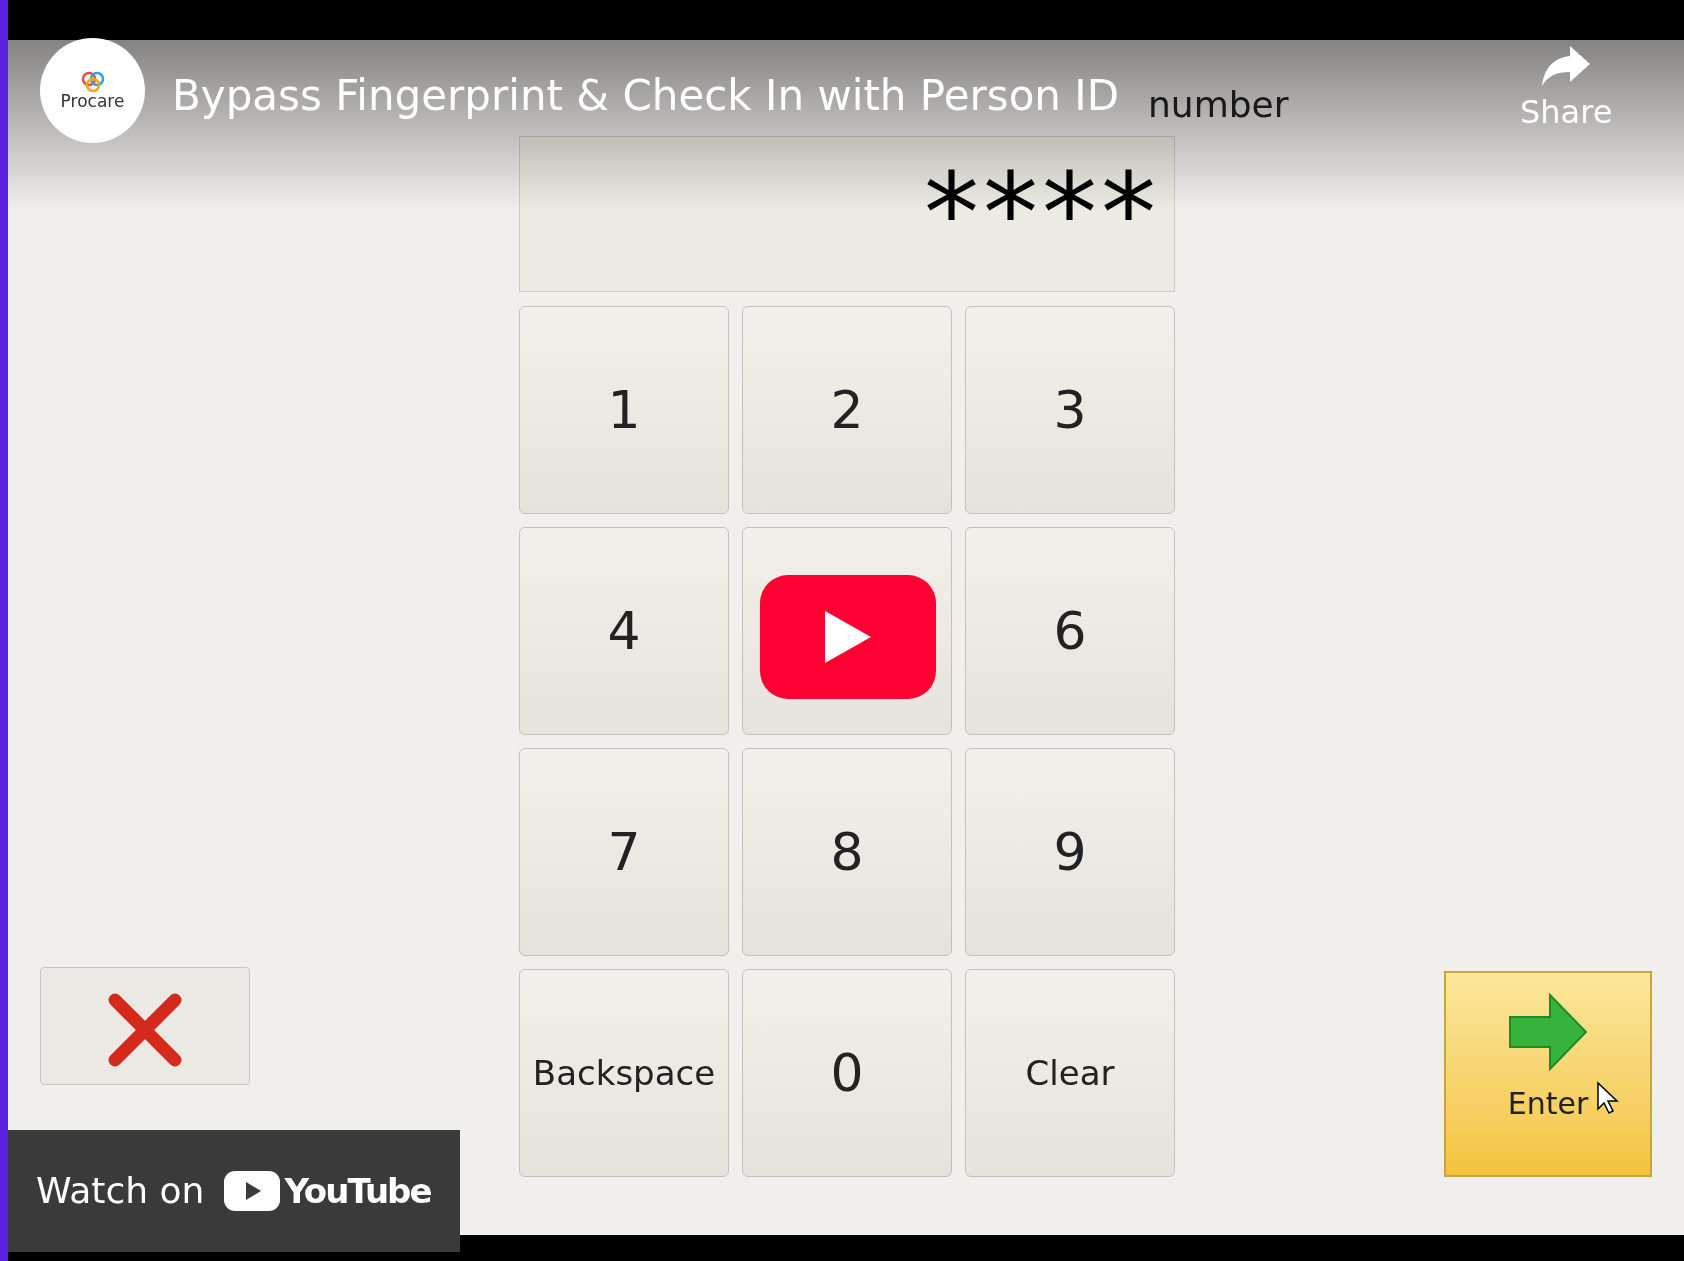 This screenshot has width=1684, height=1261. What do you see at coordinates (92, 82) in the screenshot?
I see `knot-icon` at bounding box center [92, 82].